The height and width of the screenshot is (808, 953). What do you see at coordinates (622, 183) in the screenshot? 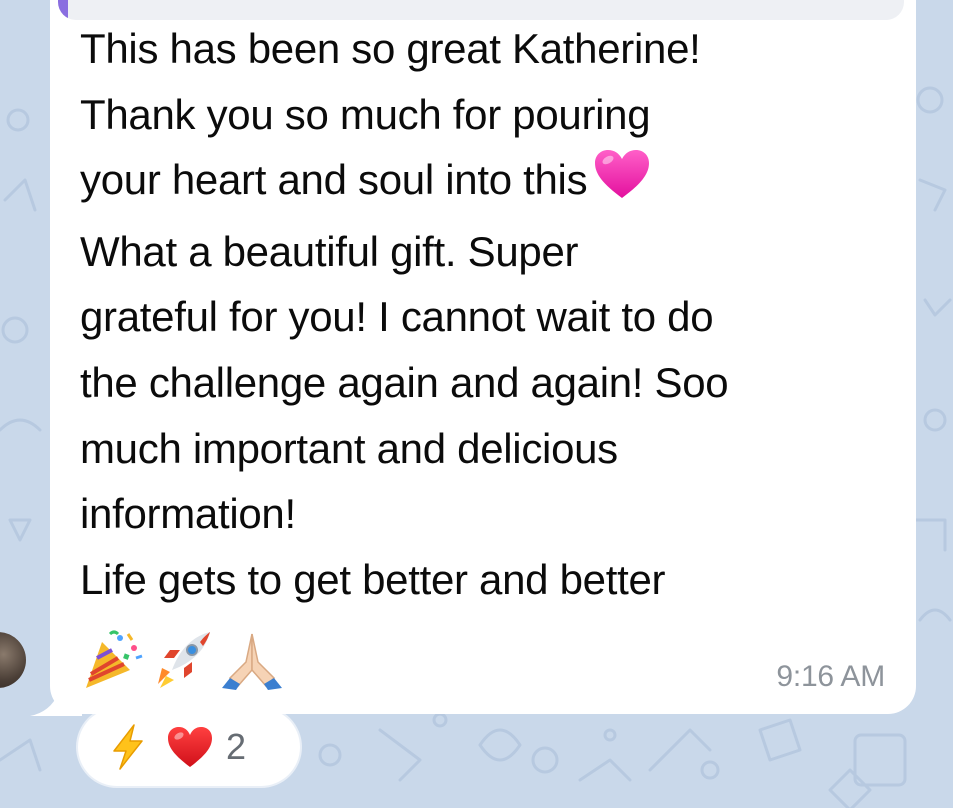
I see `pink-heart-icon` at bounding box center [622, 183].